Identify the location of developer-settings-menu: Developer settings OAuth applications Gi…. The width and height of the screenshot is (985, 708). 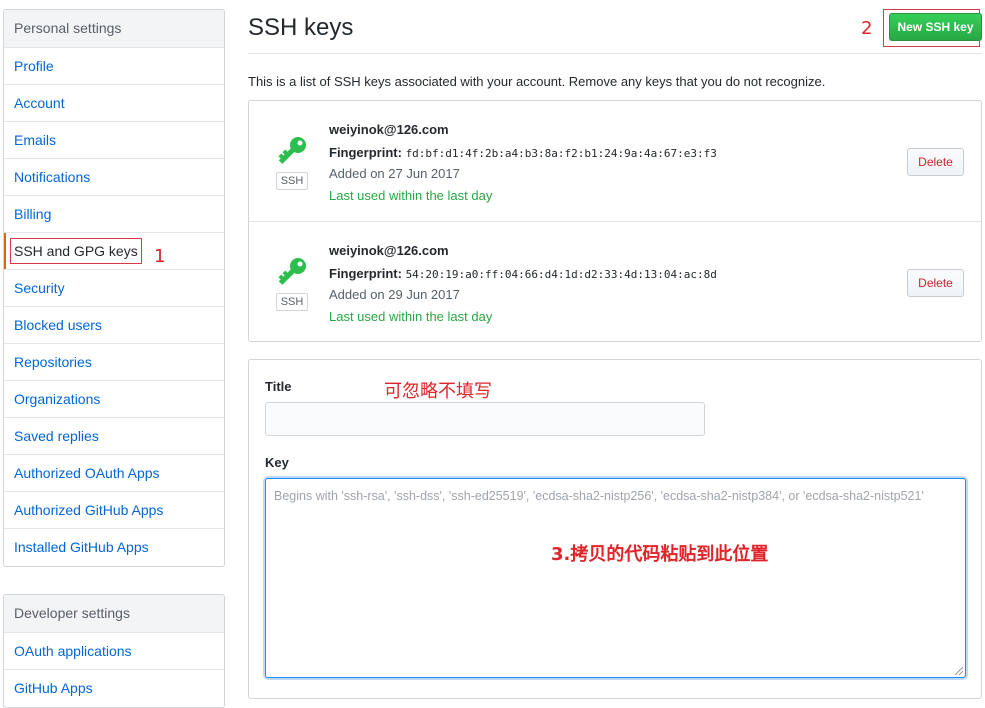
(114, 651).